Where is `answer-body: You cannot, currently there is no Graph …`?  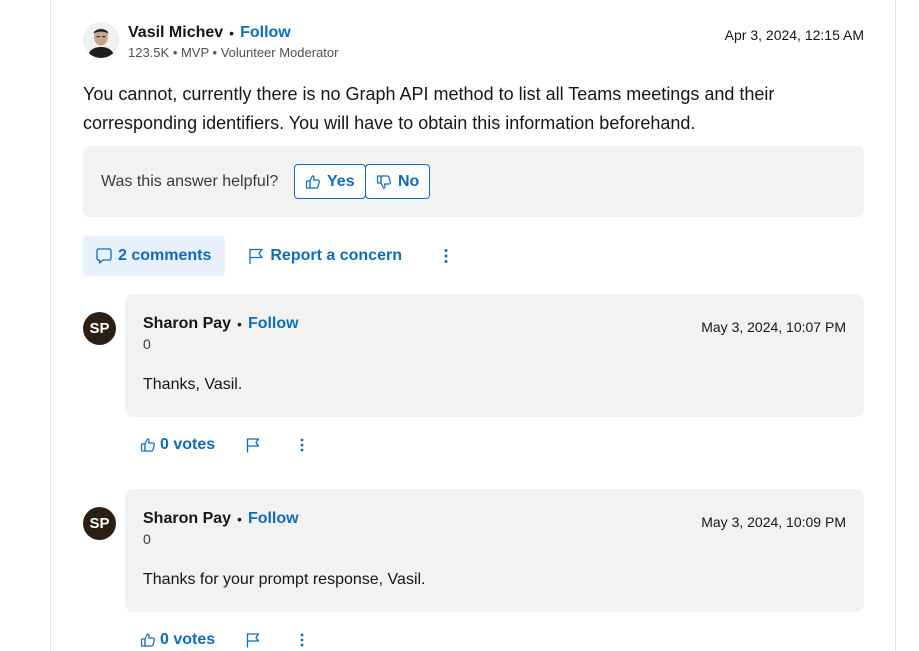 answer-body: You cannot, currently there is no Graph … is located at coordinates (429, 108).